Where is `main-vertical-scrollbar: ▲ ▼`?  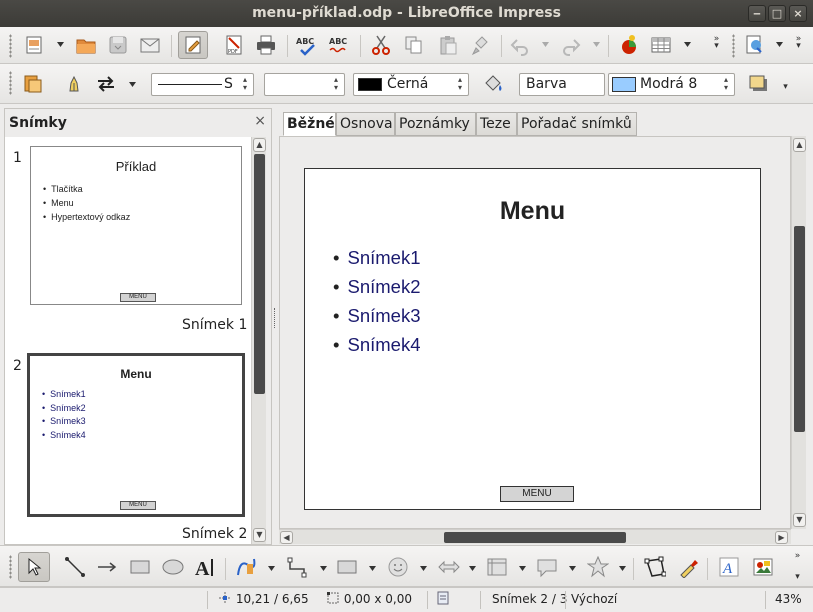
main-vertical-scrollbar: ▲ ▼ is located at coordinates (798, 332).